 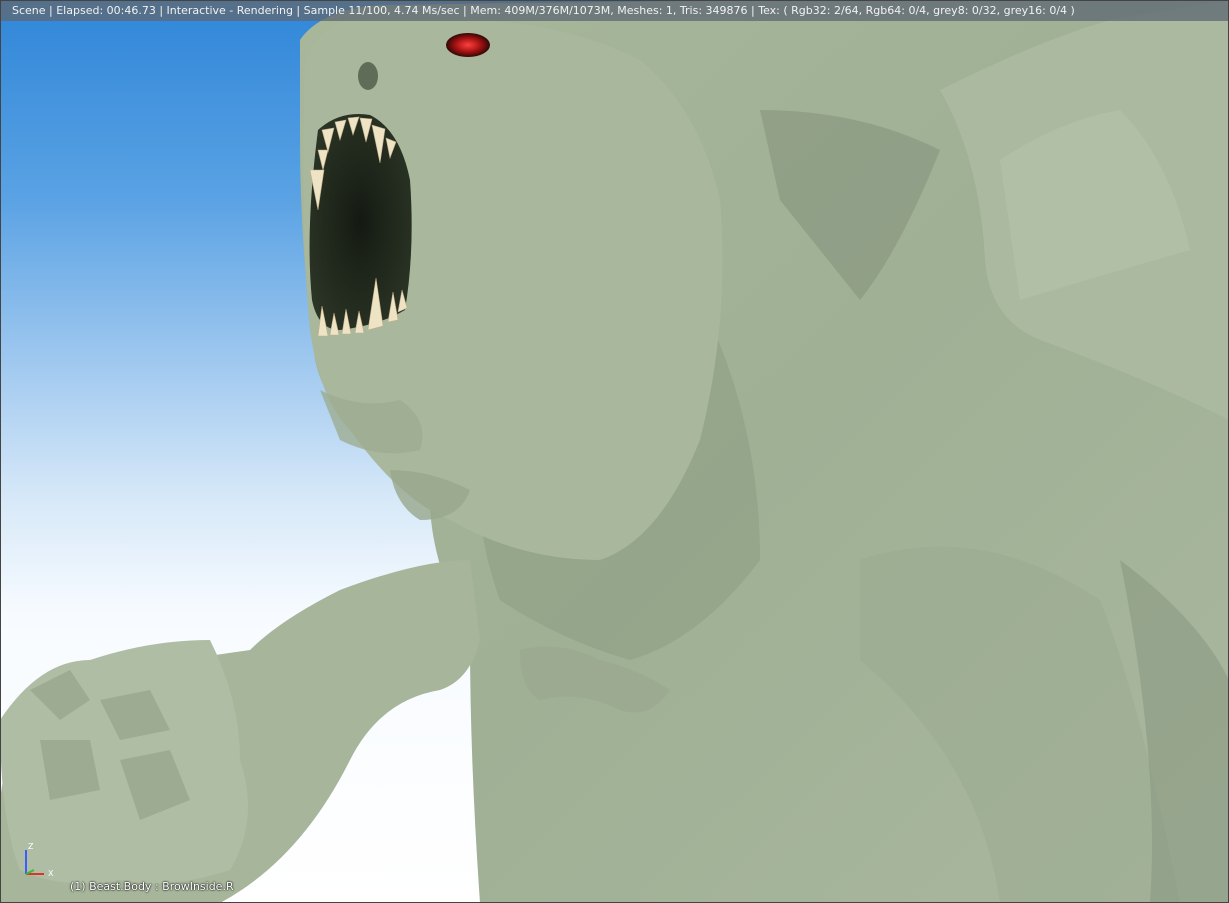 What do you see at coordinates (152, 886) in the screenshot?
I see `active-object-label: (1) Beast.Body : BrowInside.R` at bounding box center [152, 886].